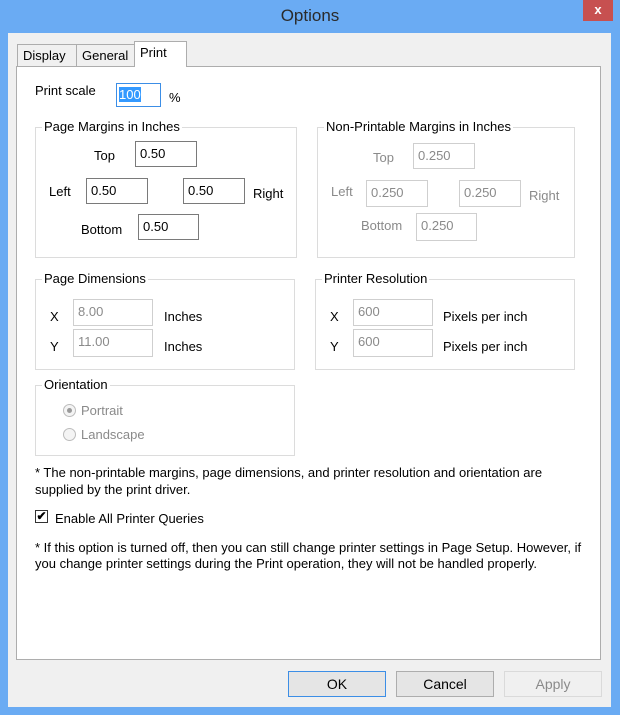 Image resolution: width=620 pixels, height=715 pixels. Describe the element at coordinates (490, 193) in the screenshot. I see `np-right-input: 0.250` at that location.